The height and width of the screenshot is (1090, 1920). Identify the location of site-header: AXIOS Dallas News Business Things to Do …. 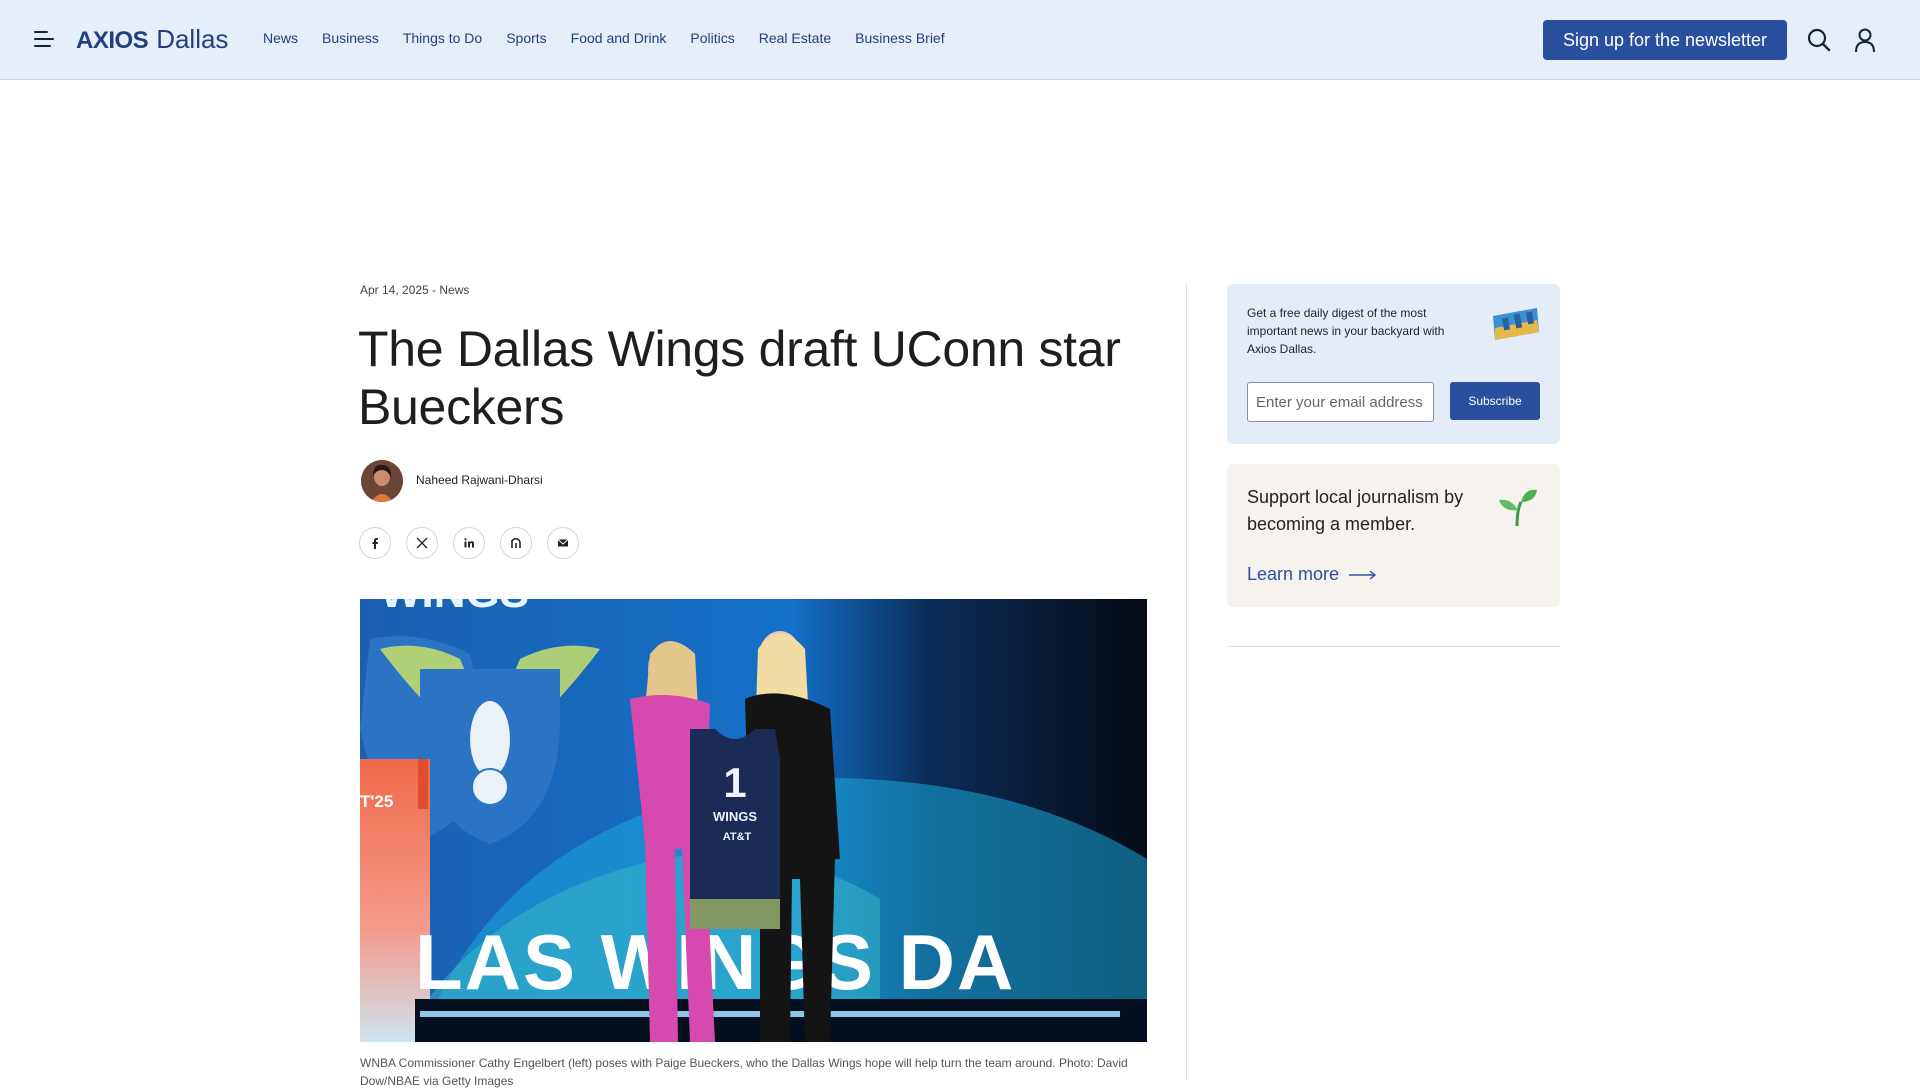
(960, 40).